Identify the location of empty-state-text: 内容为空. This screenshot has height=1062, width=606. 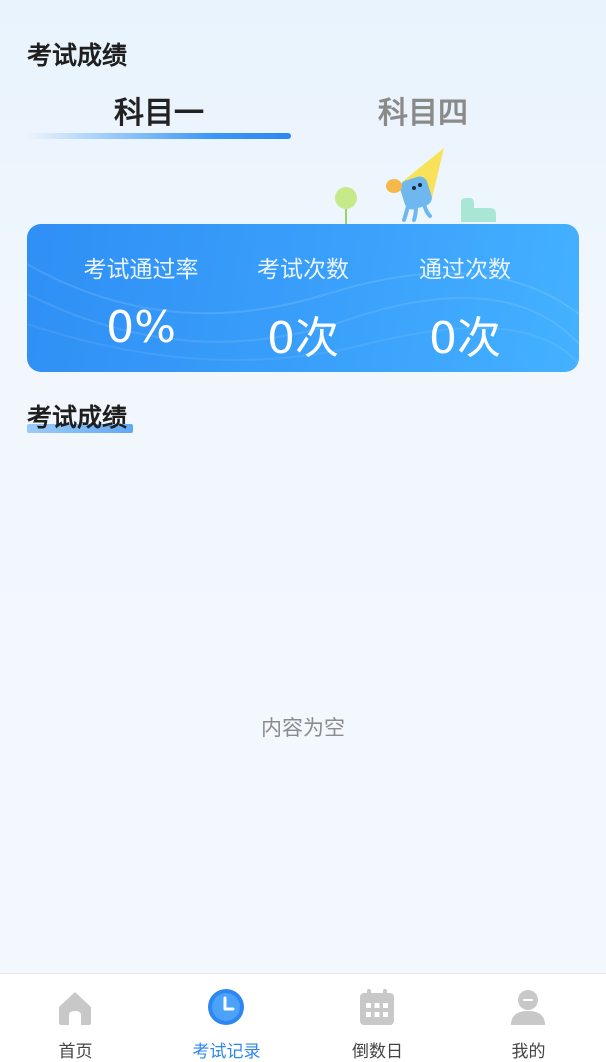
(303, 728).